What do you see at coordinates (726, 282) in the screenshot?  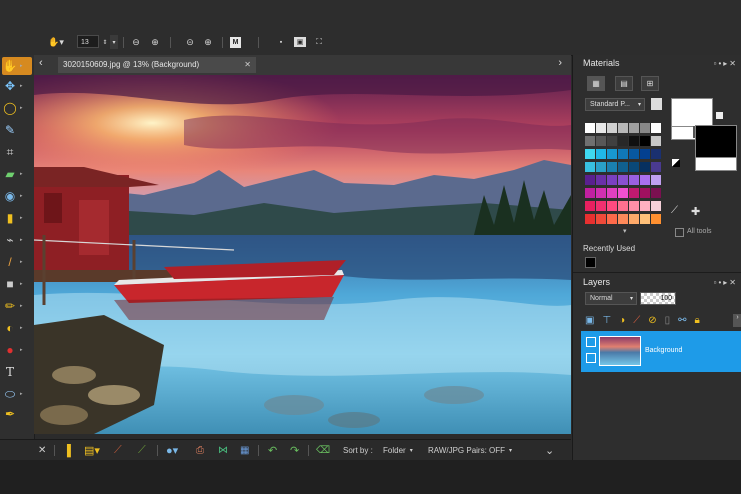 I see `layers-panel-buttons: ▫•▸✕` at bounding box center [726, 282].